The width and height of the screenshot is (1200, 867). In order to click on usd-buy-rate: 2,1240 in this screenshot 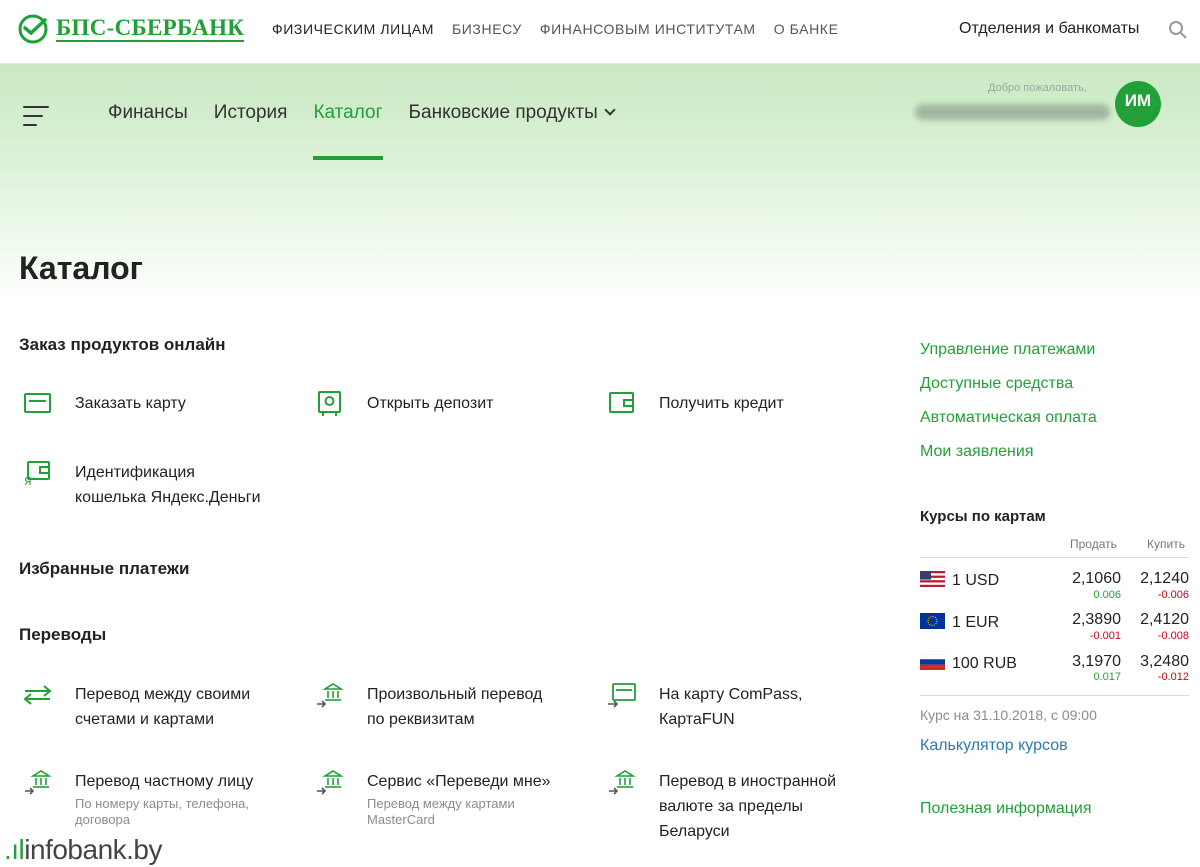, I will do `click(1164, 578)`.